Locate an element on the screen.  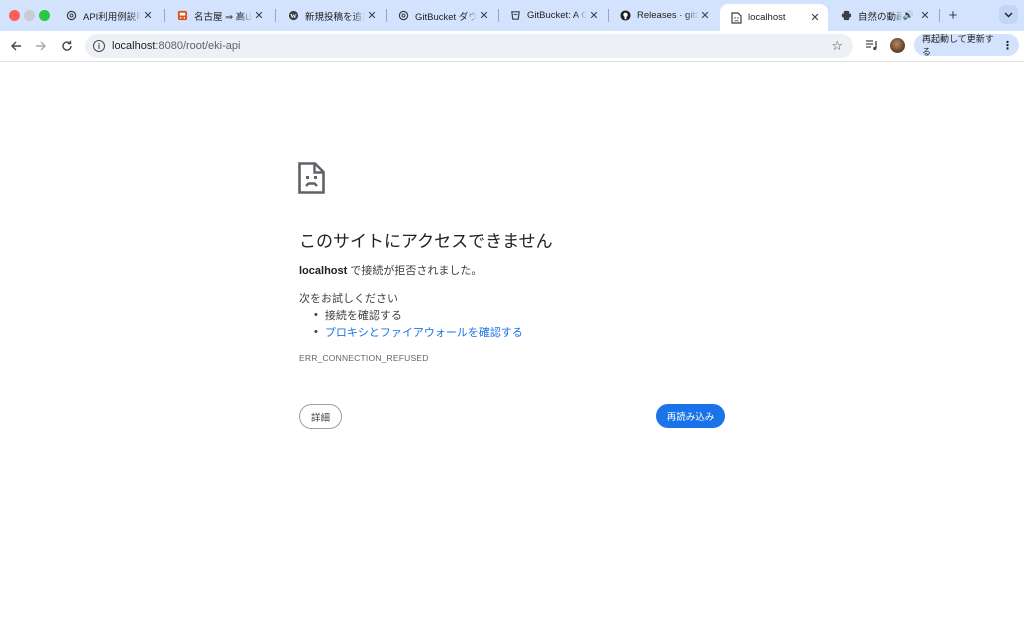
arrow-right-icon is located at coordinates (41, 46).